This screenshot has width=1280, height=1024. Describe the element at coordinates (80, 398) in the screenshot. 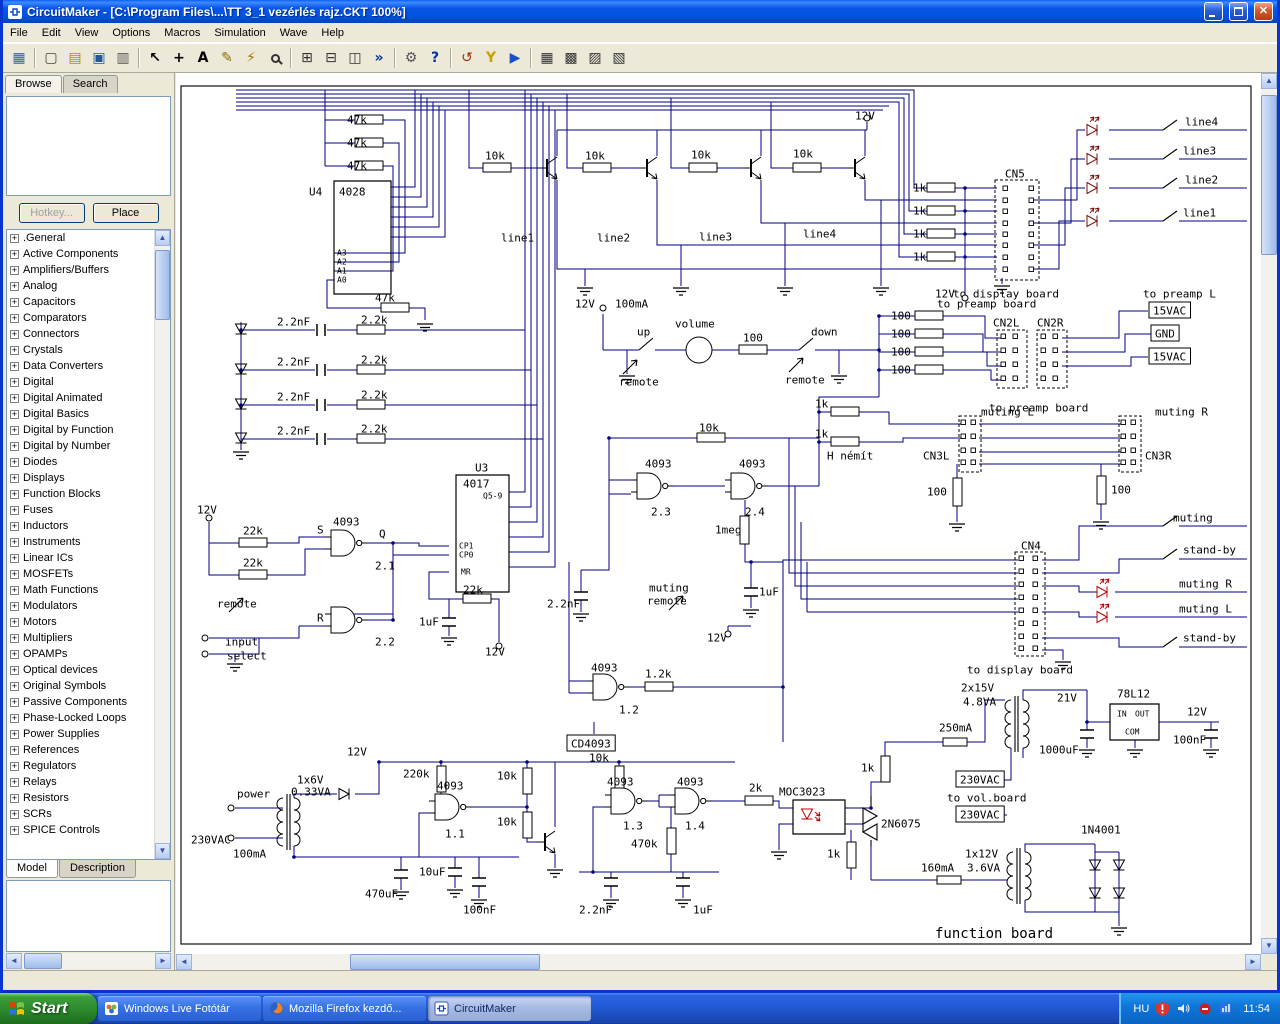

I see `category-item: Digital Animated` at that location.